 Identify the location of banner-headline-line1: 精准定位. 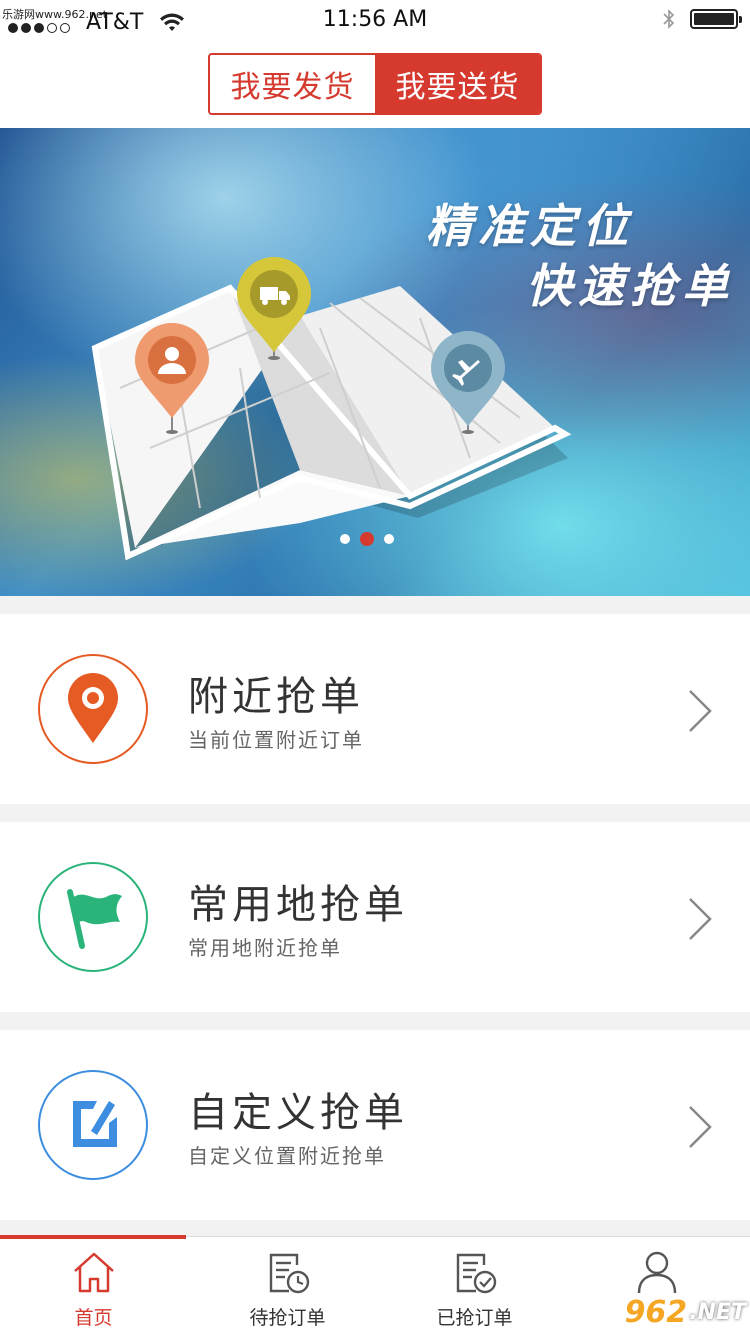
(530, 226).